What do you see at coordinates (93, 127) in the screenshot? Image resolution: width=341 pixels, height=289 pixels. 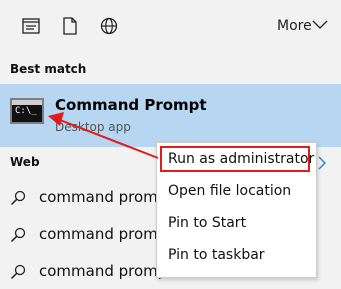 I see `best-match-subtitle: Desktop app` at bounding box center [93, 127].